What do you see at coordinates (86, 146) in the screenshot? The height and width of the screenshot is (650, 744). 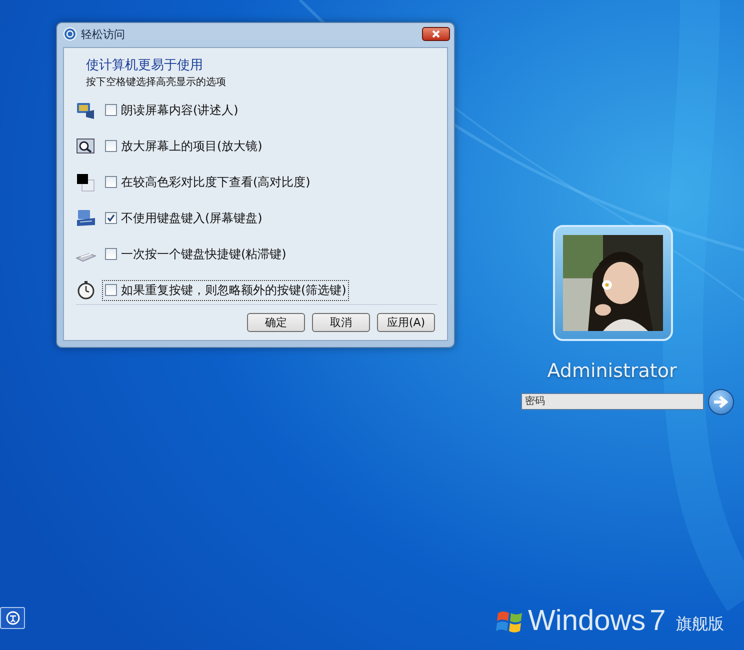 I see `magnifier-icon` at bounding box center [86, 146].